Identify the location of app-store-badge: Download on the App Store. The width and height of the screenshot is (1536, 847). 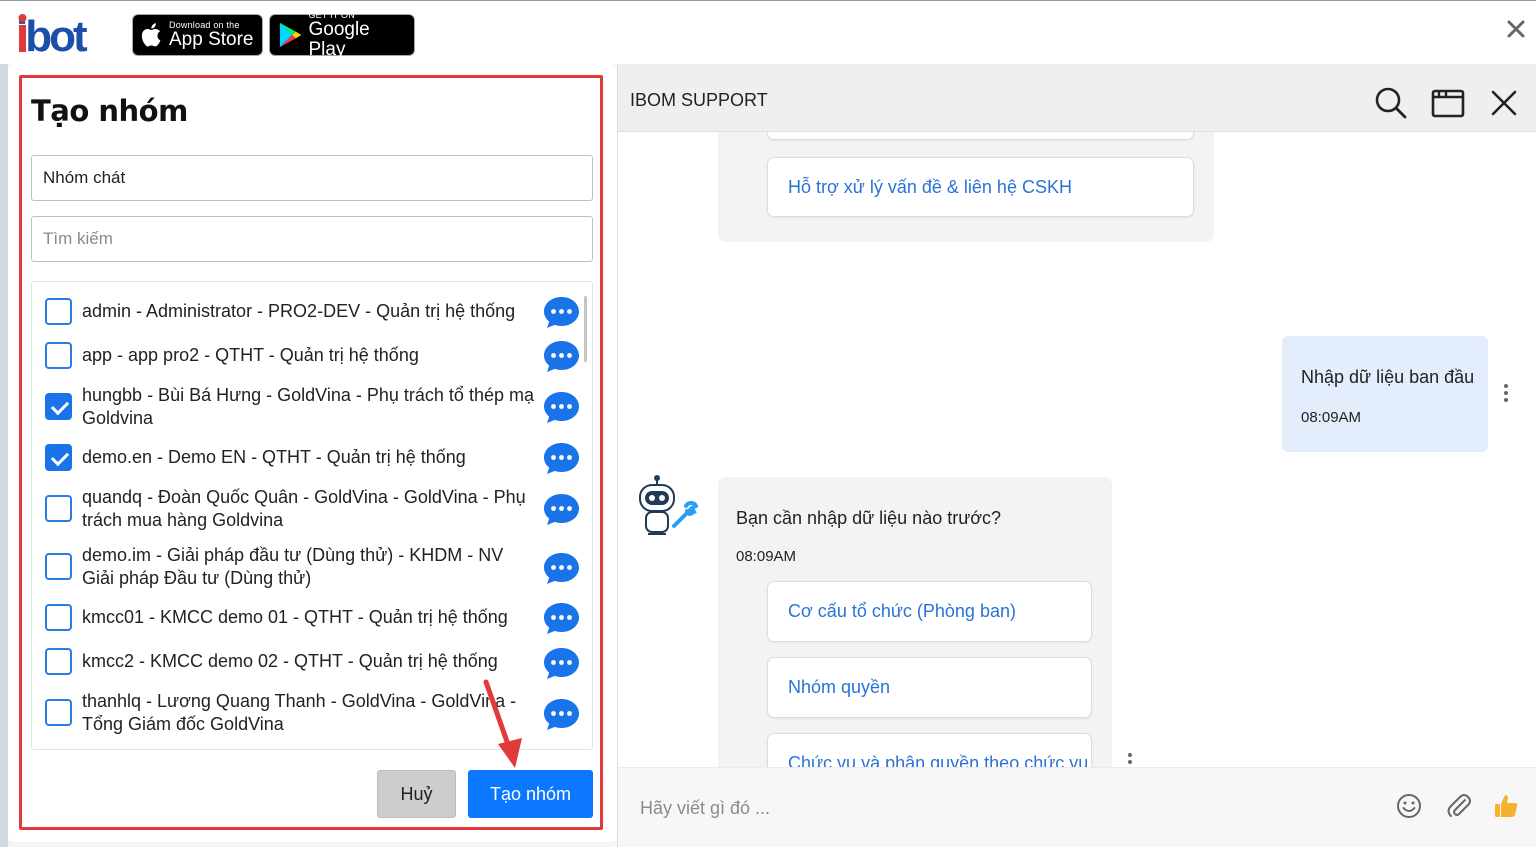
(197, 35).